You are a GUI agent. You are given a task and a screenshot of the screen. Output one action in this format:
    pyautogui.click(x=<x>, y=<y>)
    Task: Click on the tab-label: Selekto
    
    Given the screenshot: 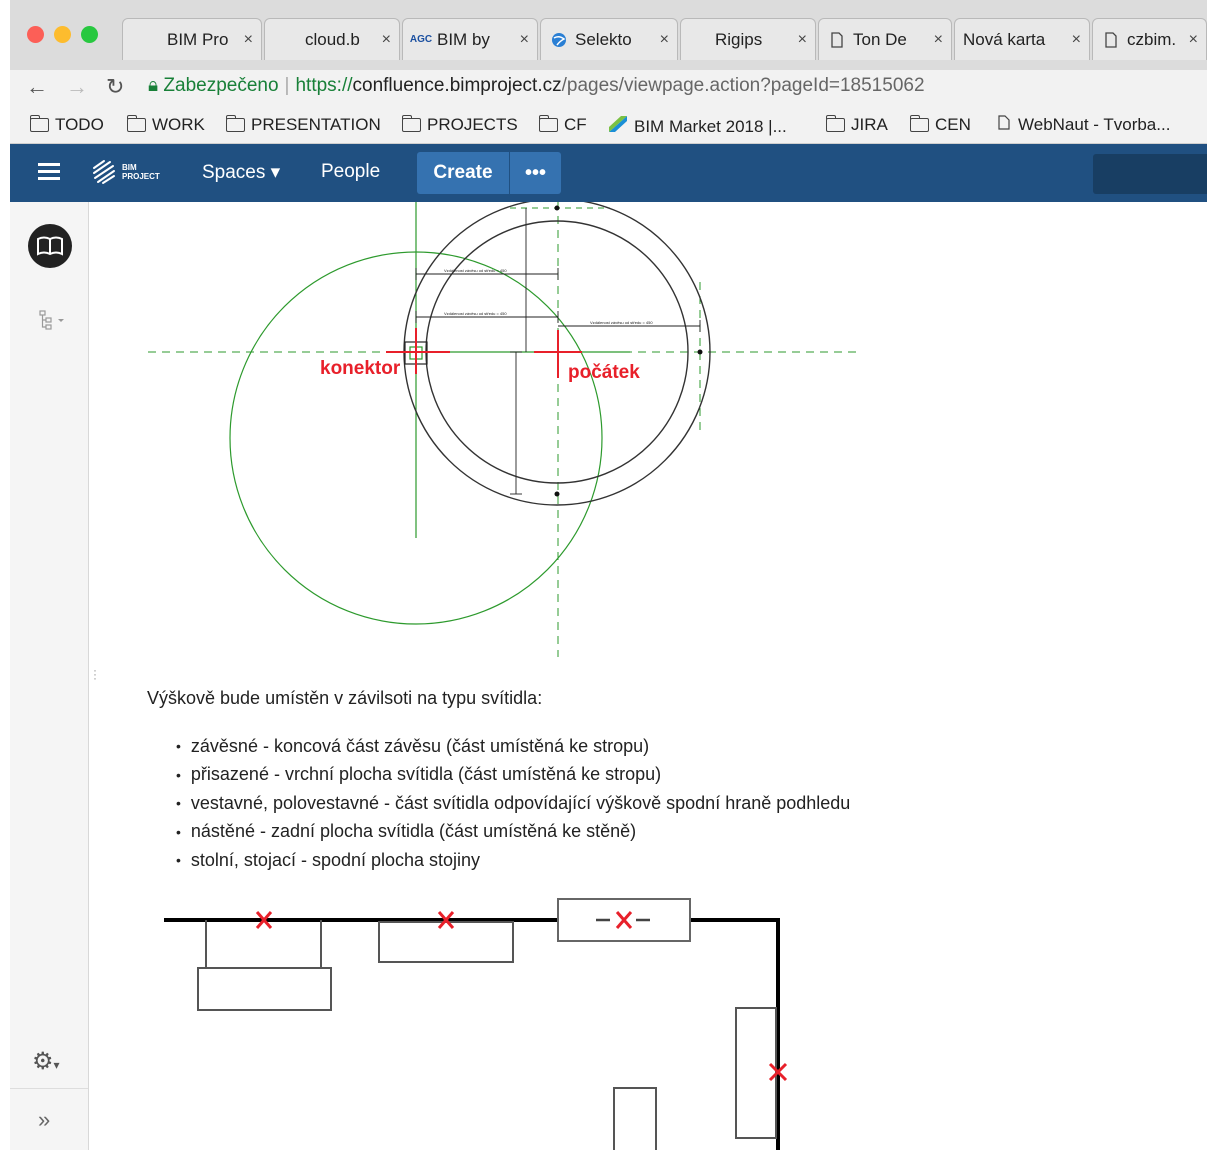 What is the action you would take?
    pyautogui.click(x=603, y=39)
    